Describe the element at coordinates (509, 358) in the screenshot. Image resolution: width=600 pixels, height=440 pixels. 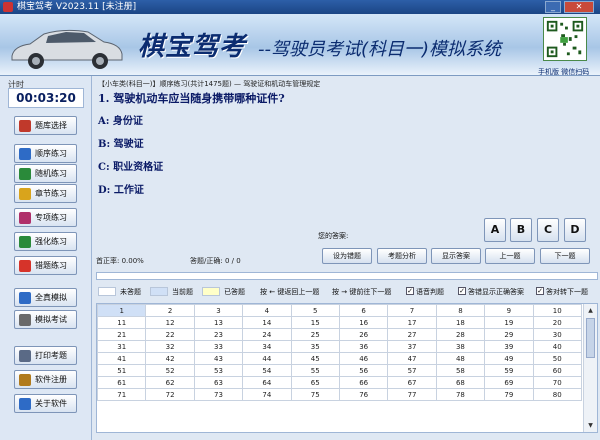
I see `question-cell: 49` at that location.